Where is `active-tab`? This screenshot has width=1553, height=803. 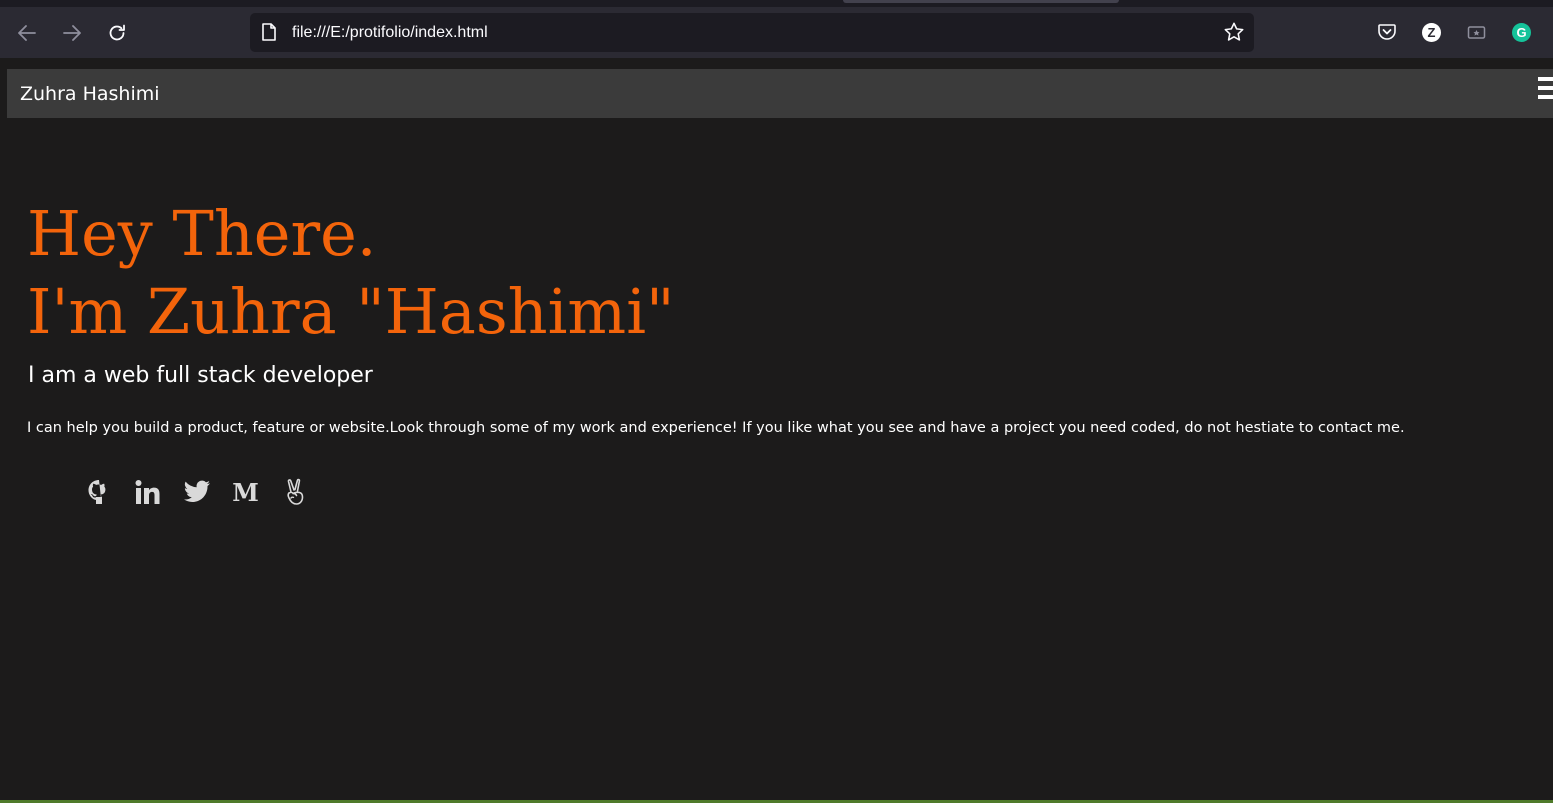 active-tab is located at coordinates (981, 1).